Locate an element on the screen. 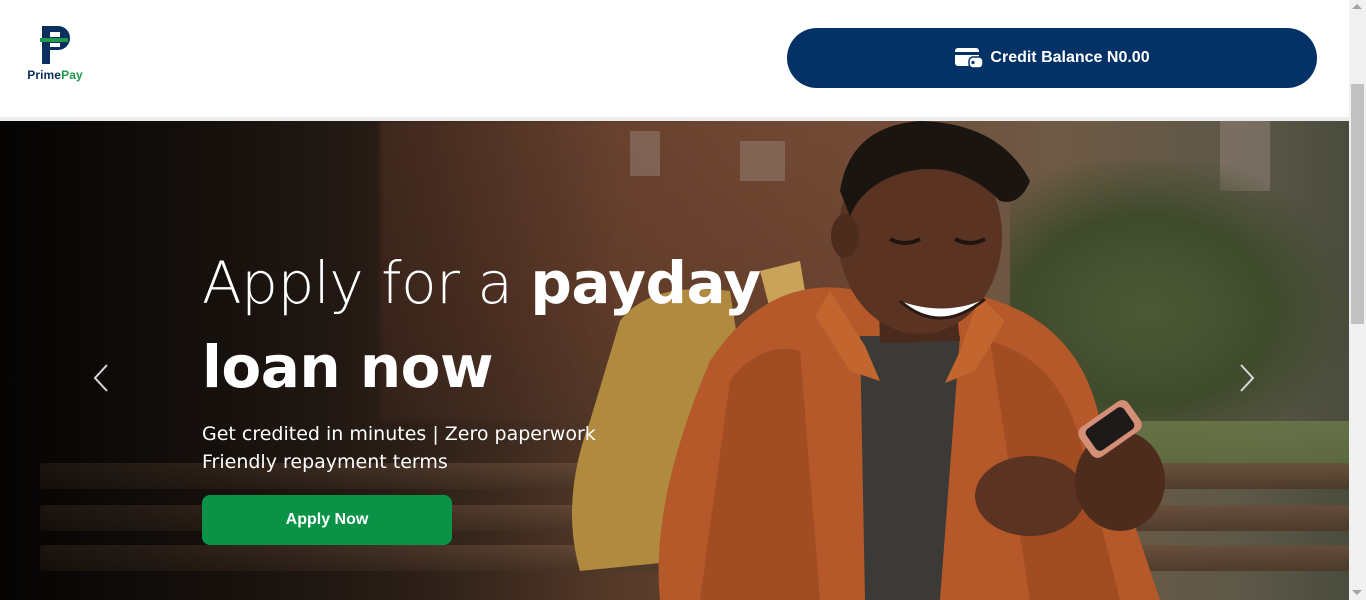  logo-text-pay: Pay is located at coordinates (72, 75).